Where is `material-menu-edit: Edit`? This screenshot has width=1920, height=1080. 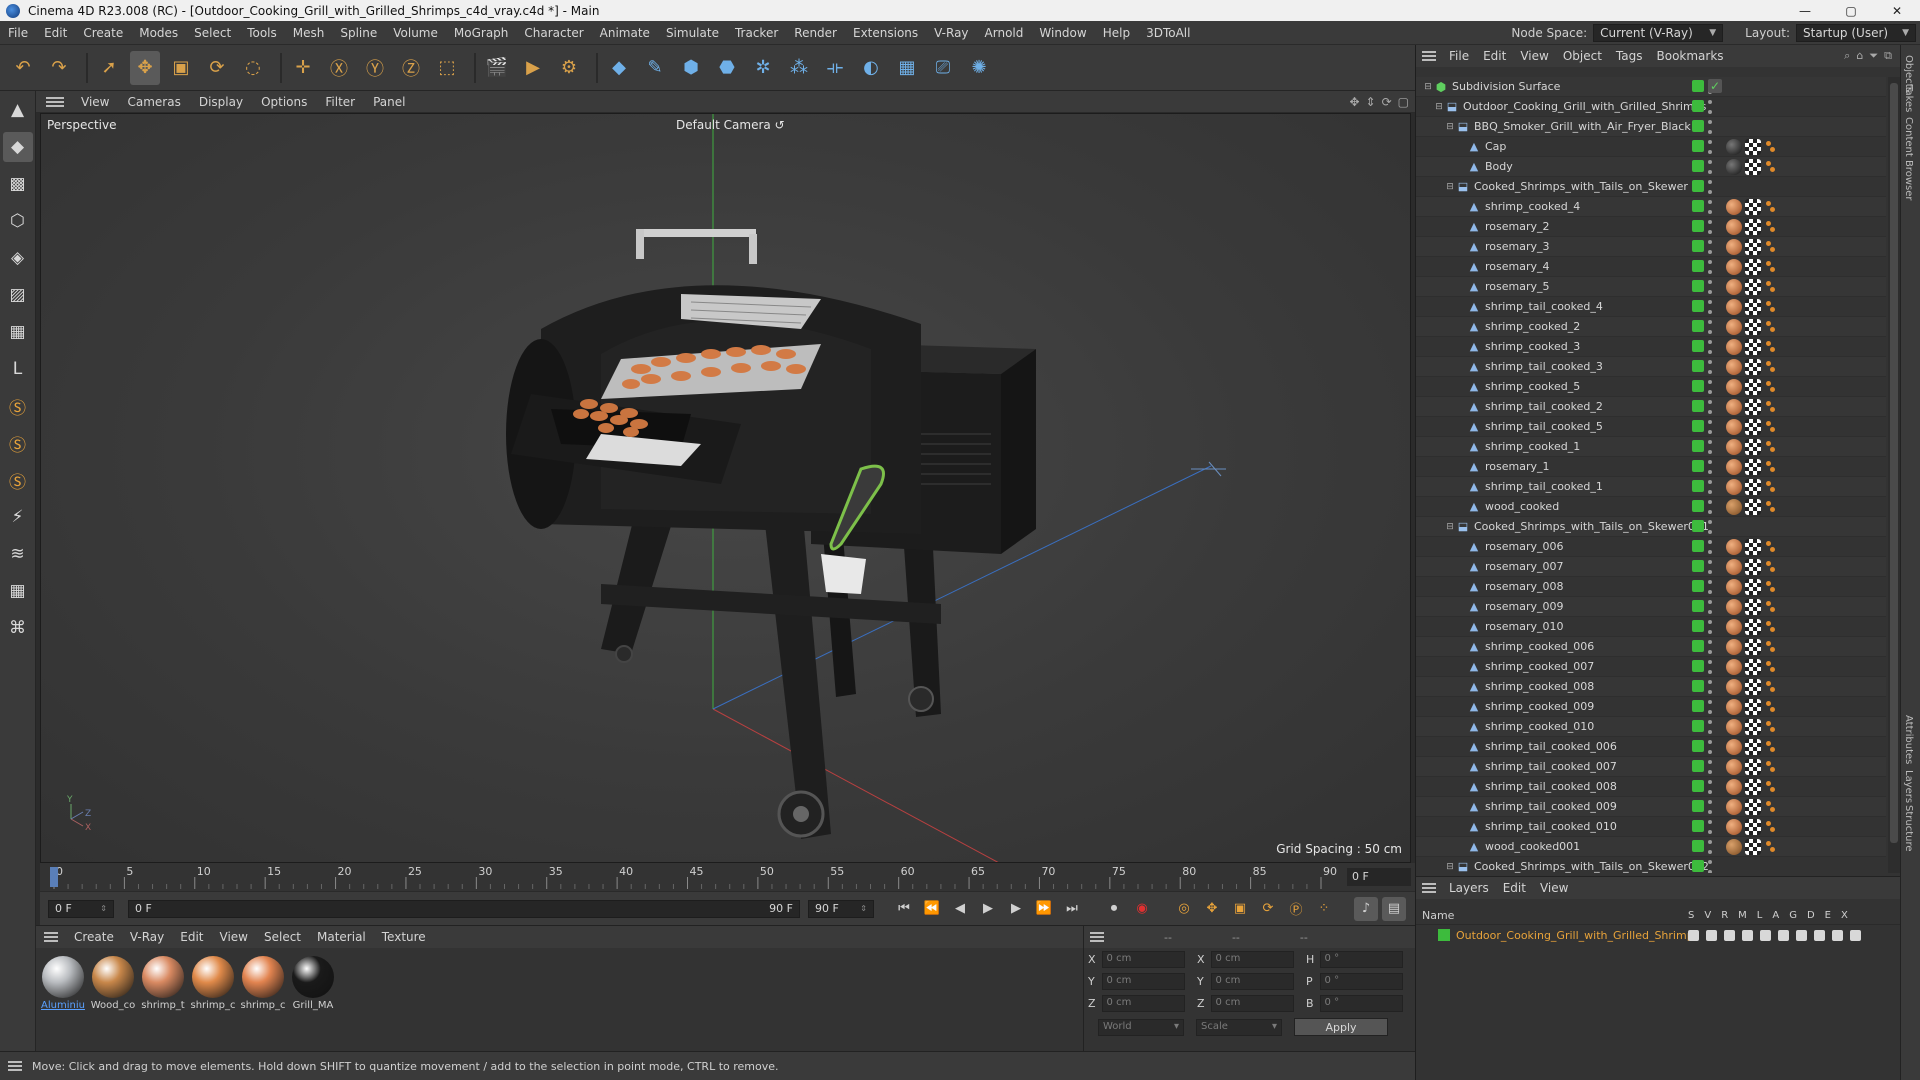 material-menu-edit: Edit is located at coordinates (191, 937).